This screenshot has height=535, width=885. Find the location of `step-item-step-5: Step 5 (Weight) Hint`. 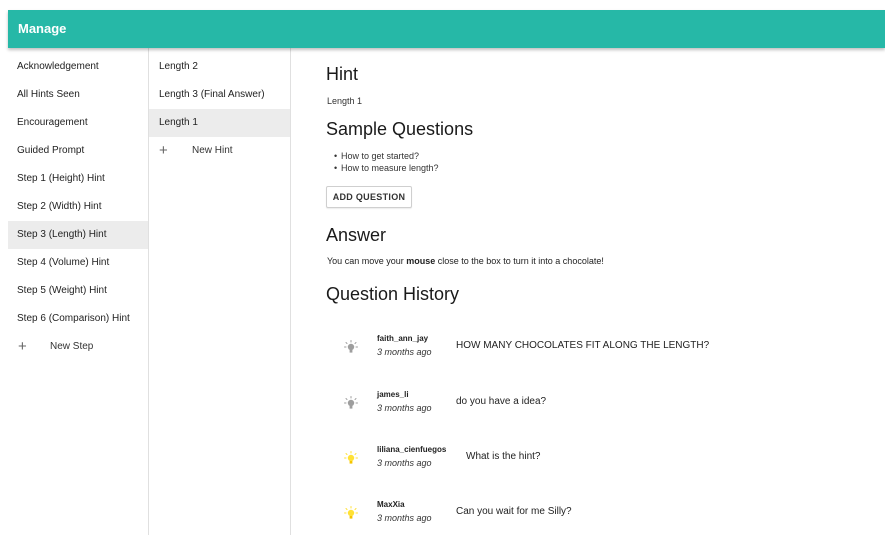

step-item-step-5: Step 5 (Weight) Hint is located at coordinates (78, 291).